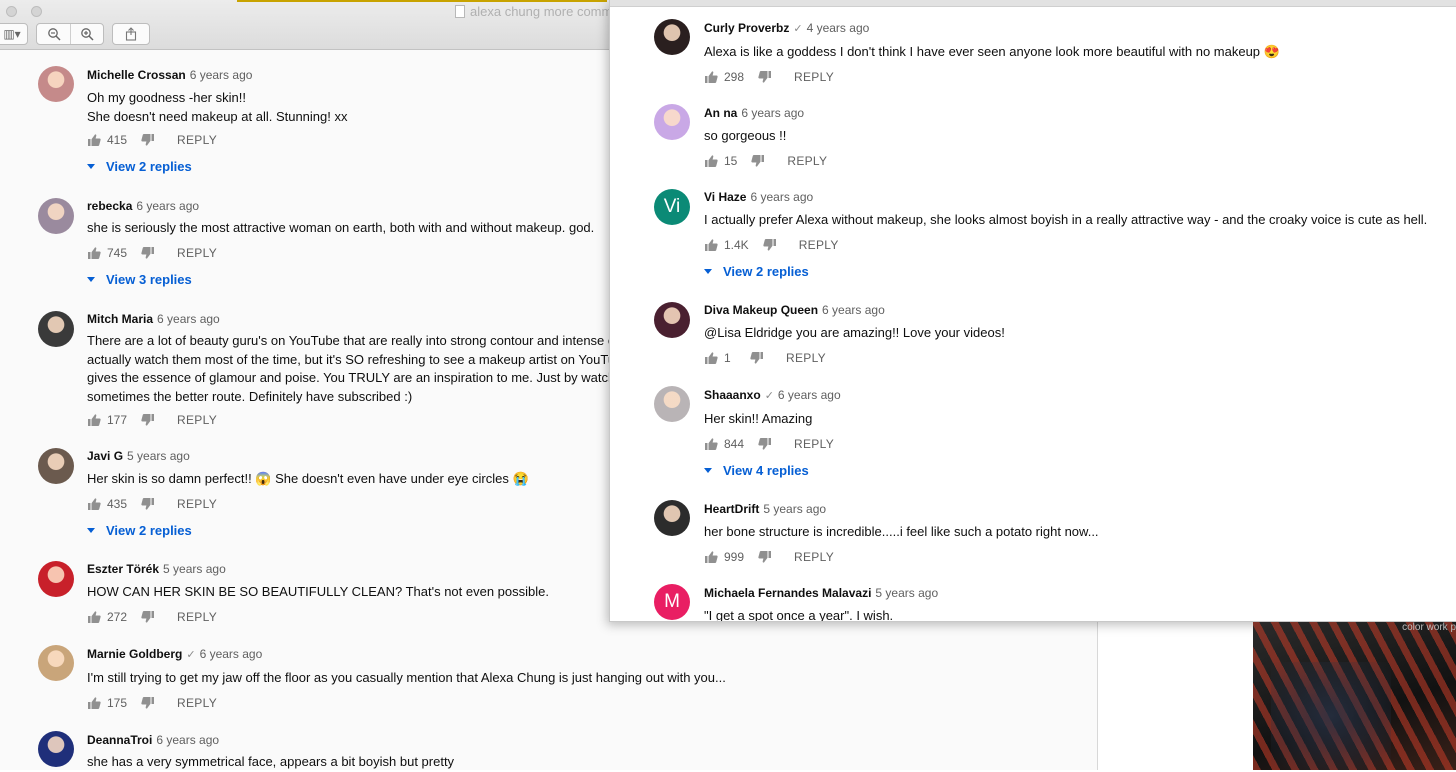 This screenshot has width=1456, height=772. I want to click on comment-author: Diva Makeup Queen, so click(761, 310).